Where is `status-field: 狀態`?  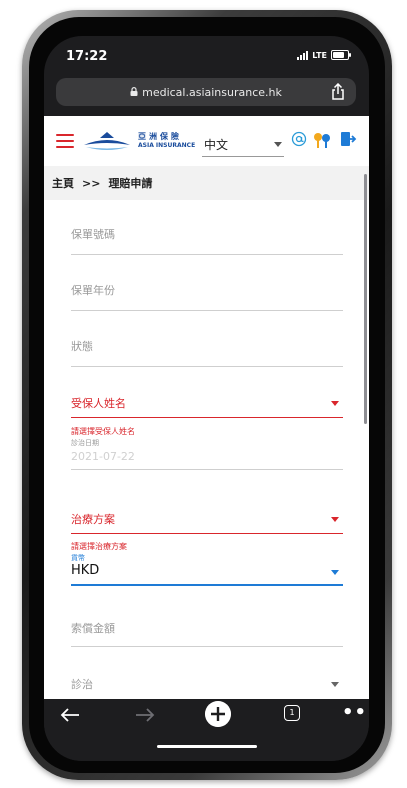 status-field: 狀態 is located at coordinates (207, 352).